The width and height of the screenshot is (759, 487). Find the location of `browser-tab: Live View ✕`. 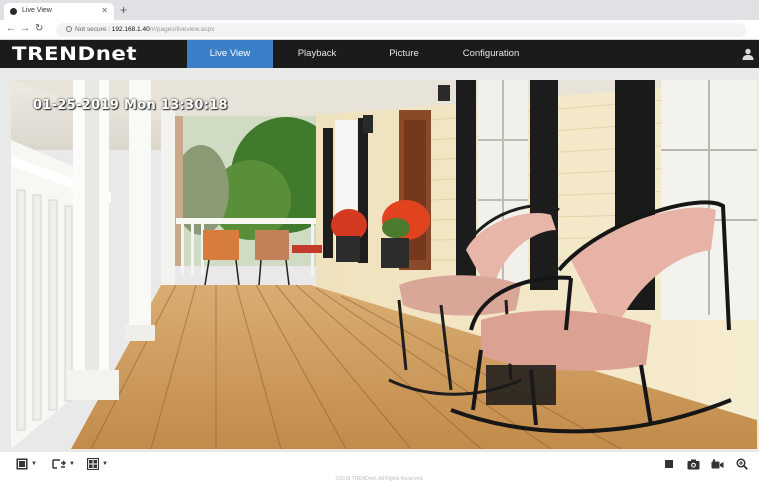

browser-tab: Live View ✕ is located at coordinates (59, 11).